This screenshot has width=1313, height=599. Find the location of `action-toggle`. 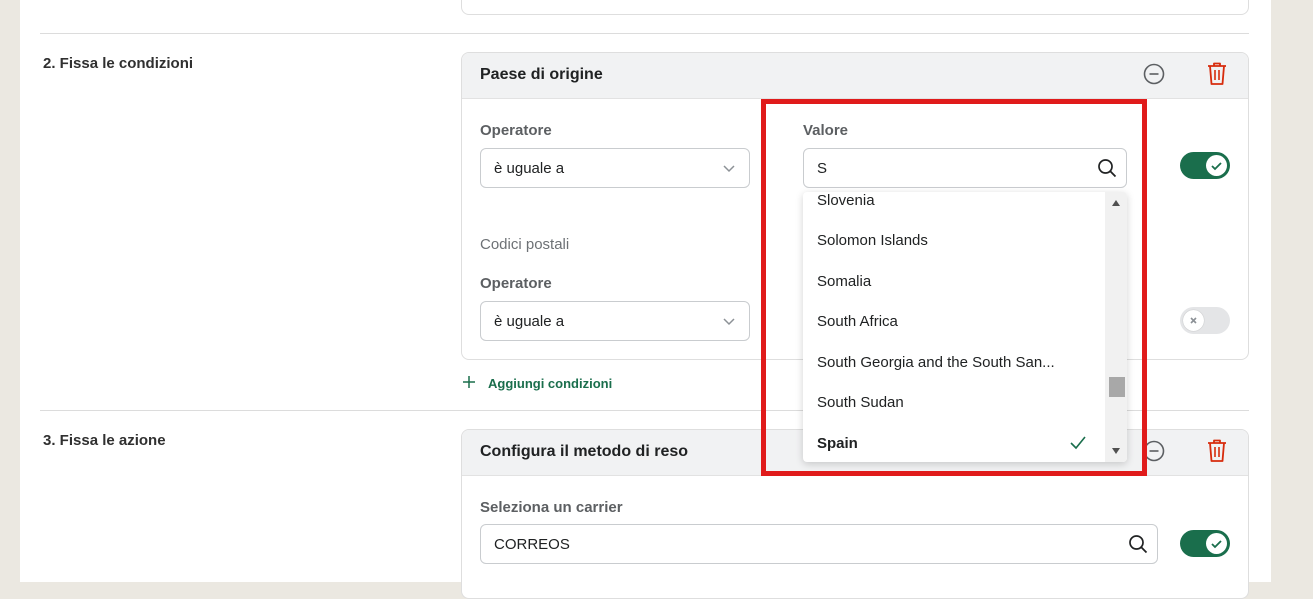

action-toggle is located at coordinates (1205, 543).